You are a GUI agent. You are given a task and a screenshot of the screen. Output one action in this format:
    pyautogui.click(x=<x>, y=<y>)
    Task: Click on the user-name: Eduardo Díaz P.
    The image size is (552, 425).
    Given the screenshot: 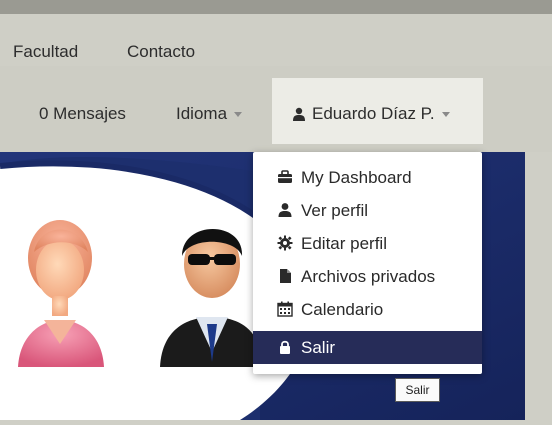 What is the action you would take?
    pyautogui.click(x=373, y=113)
    